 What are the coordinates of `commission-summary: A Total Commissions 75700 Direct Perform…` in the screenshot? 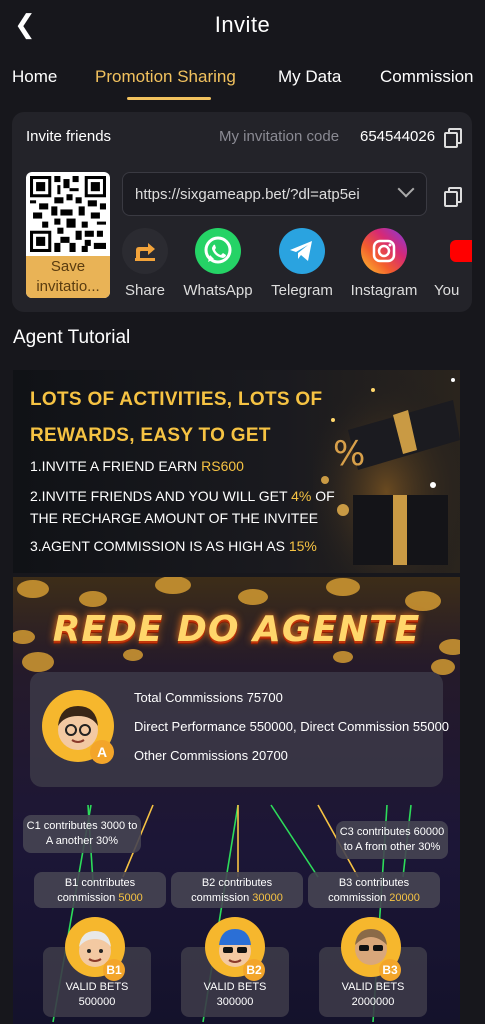 It's located at (239, 729).